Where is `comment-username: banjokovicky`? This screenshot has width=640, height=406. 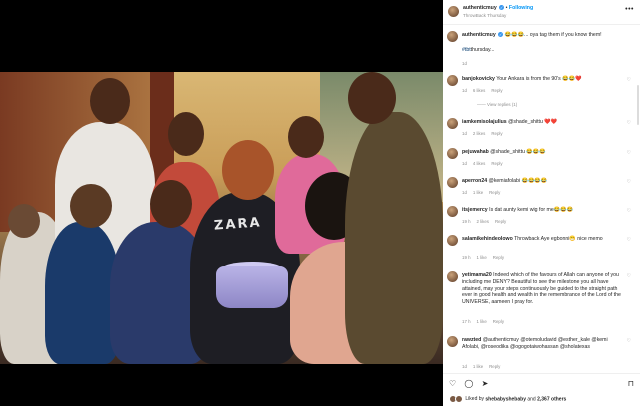 comment-username: banjokovicky is located at coordinates (478, 79).